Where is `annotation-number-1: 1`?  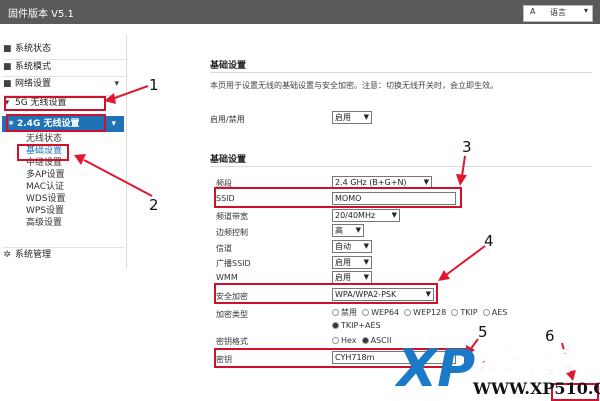 annotation-number-1: 1 is located at coordinates (154, 85).